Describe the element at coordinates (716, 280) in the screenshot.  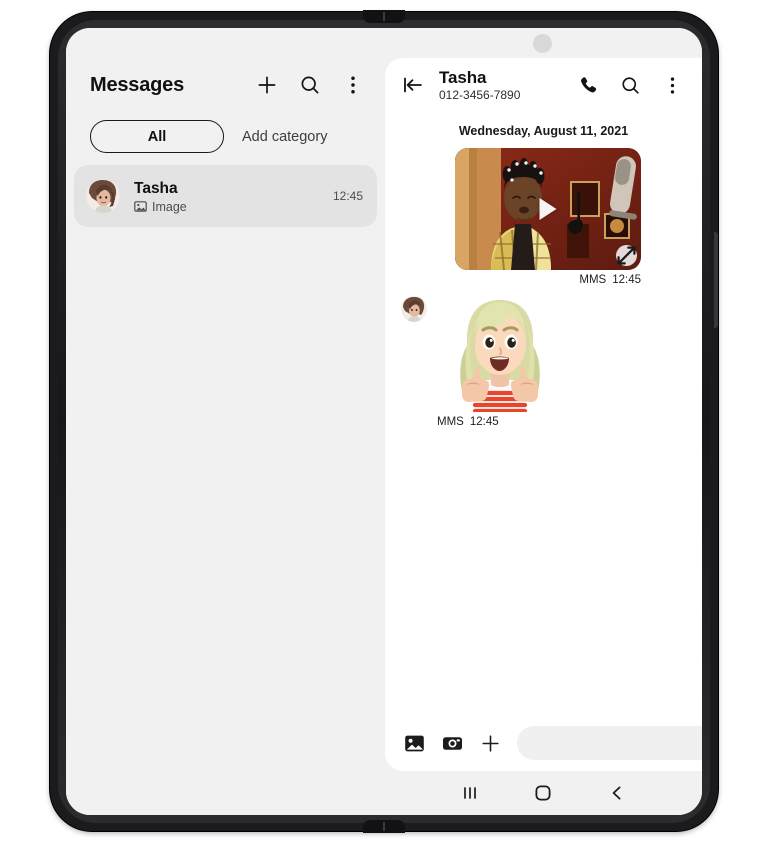
I see `power-button` at that location.